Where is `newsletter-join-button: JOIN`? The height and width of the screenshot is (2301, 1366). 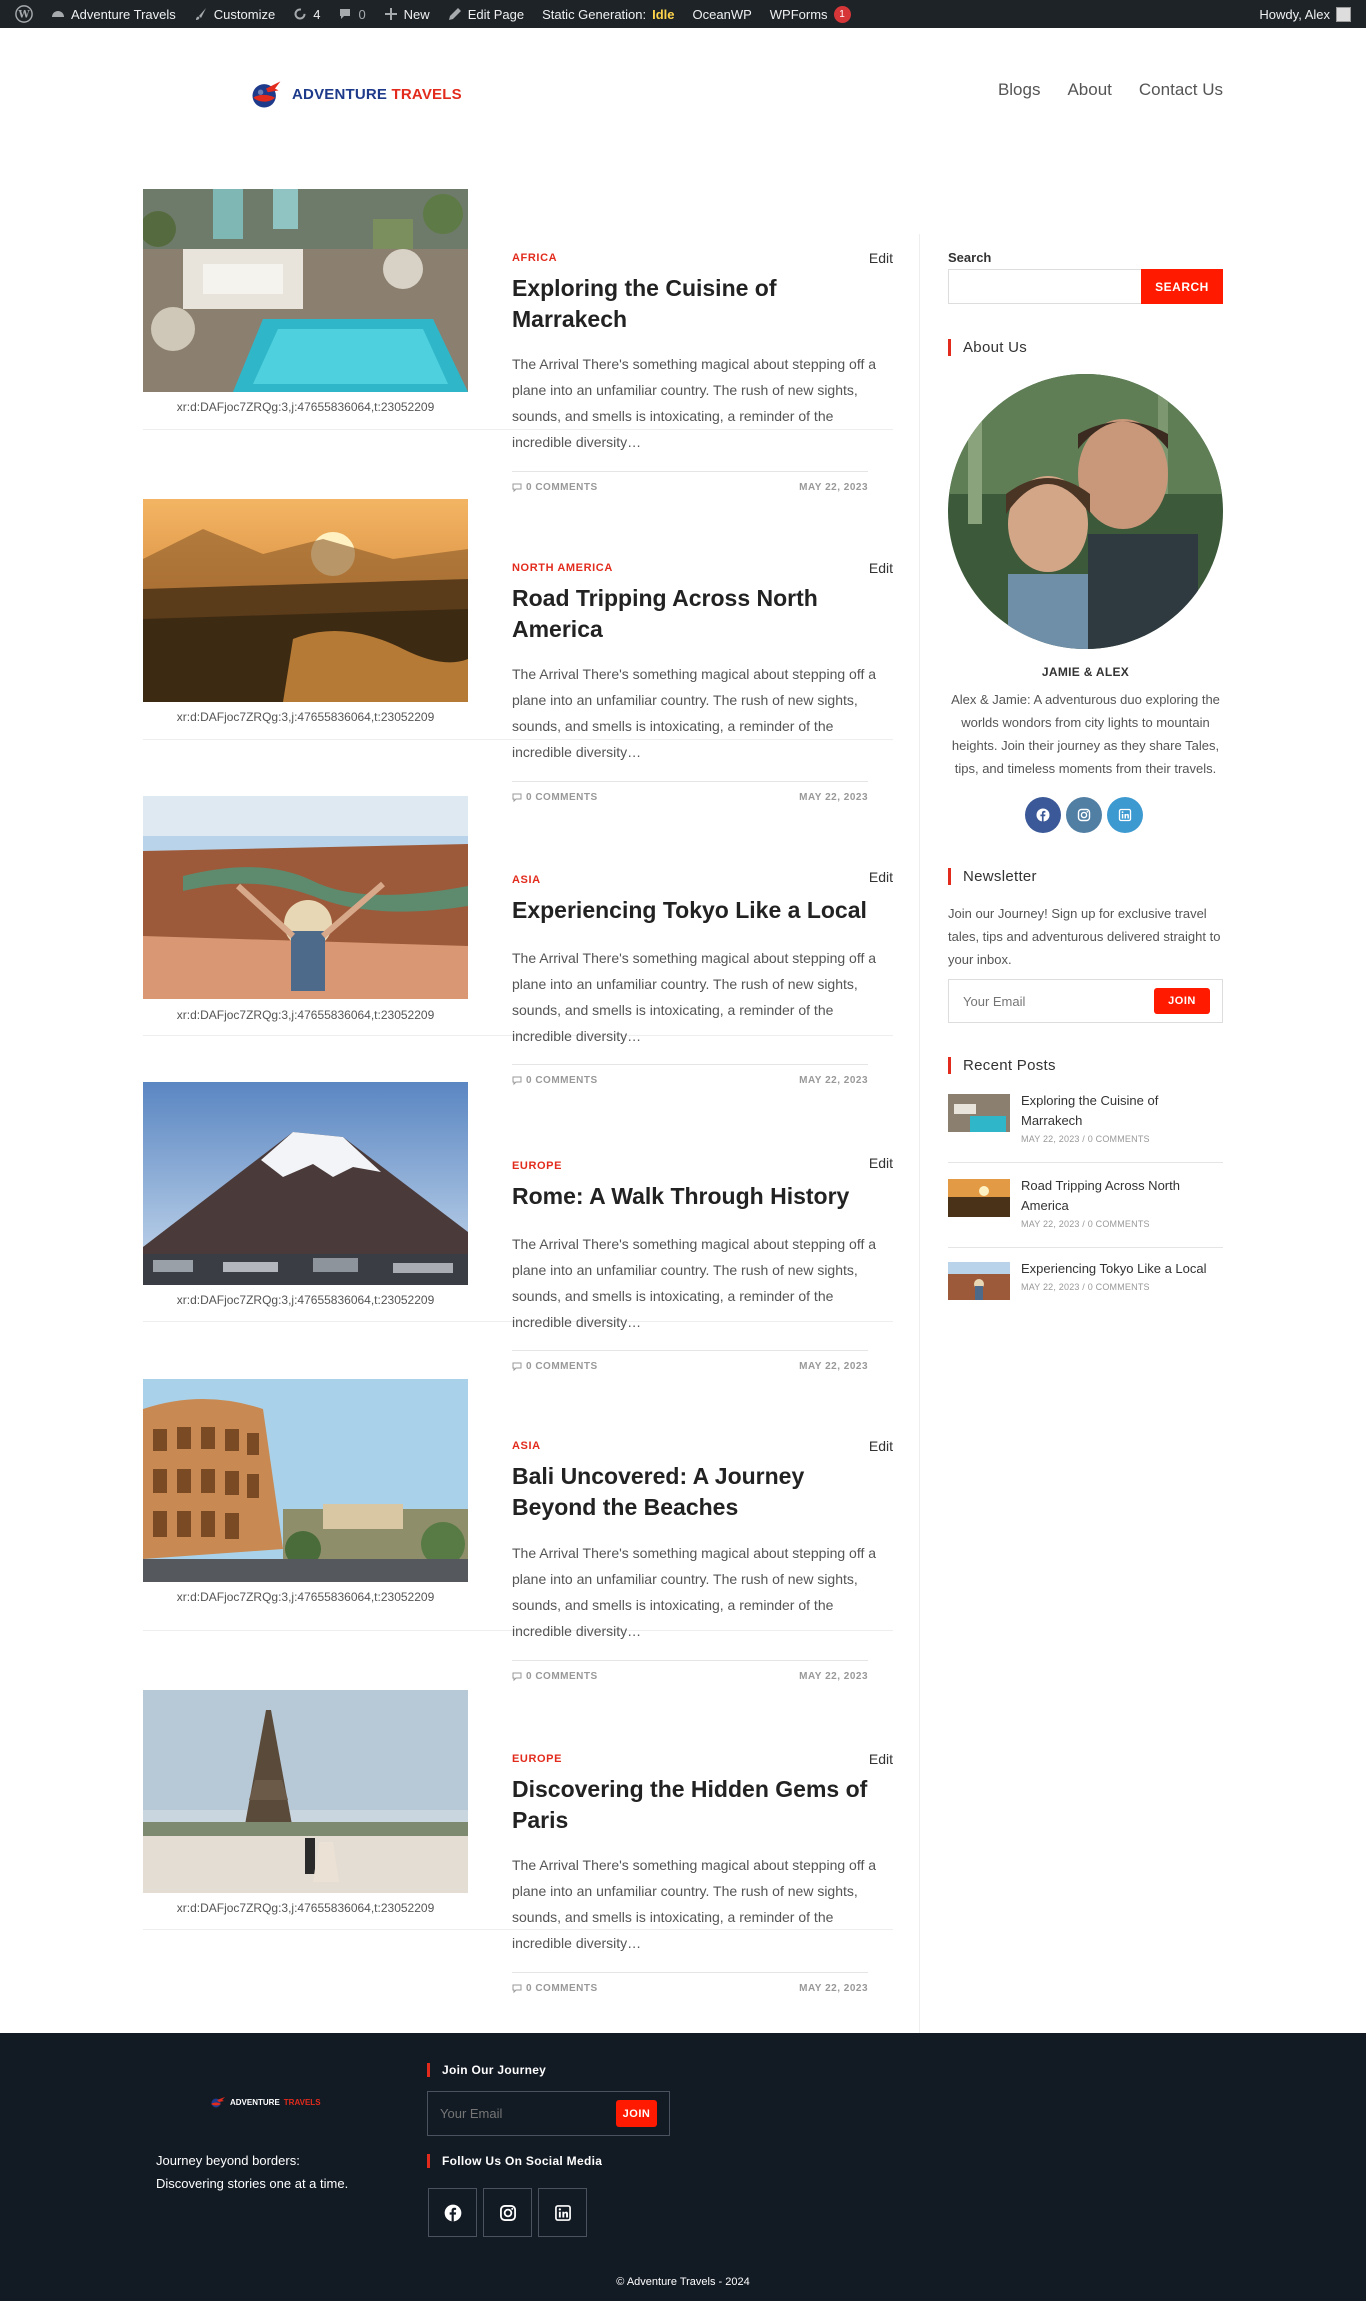 newsletter-join-button: JOIN is located at coordinates (1182, 1001).